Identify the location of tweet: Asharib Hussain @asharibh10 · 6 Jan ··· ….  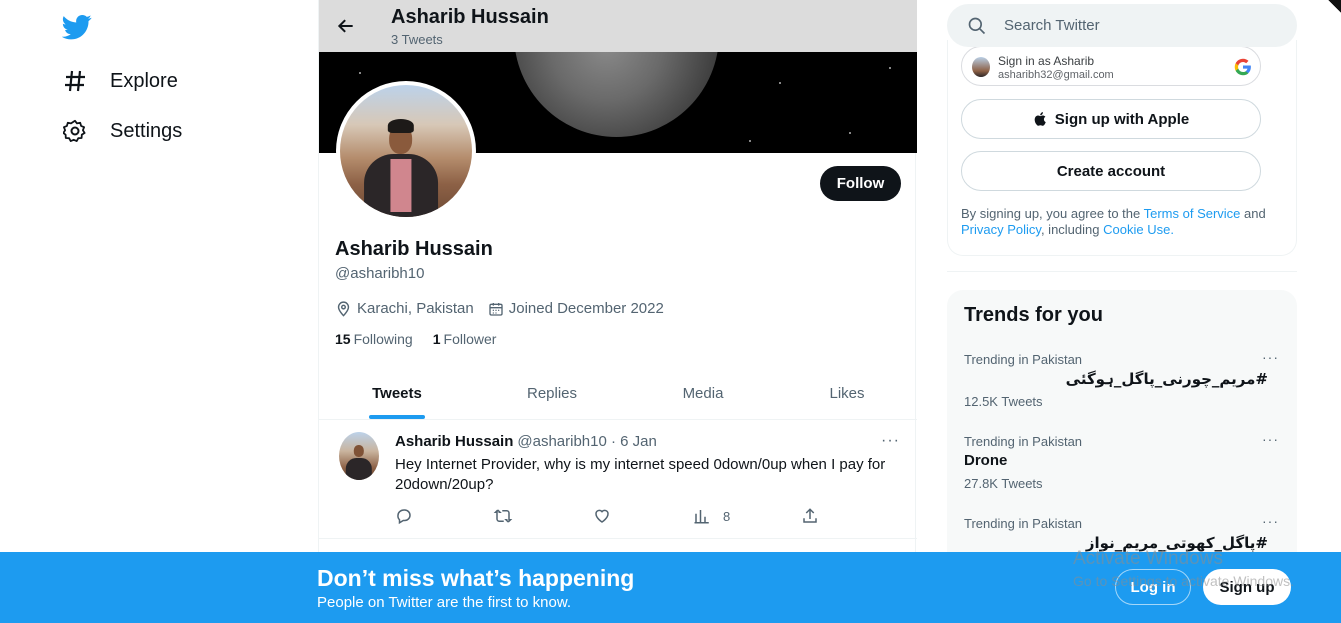
(618, 479).